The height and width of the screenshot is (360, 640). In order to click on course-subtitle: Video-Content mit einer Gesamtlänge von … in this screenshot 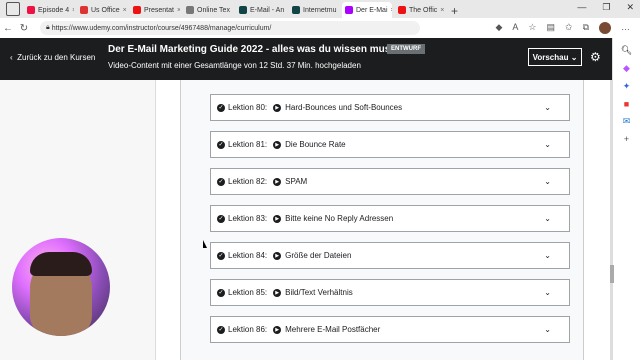, I will do `click(234, 65)`.